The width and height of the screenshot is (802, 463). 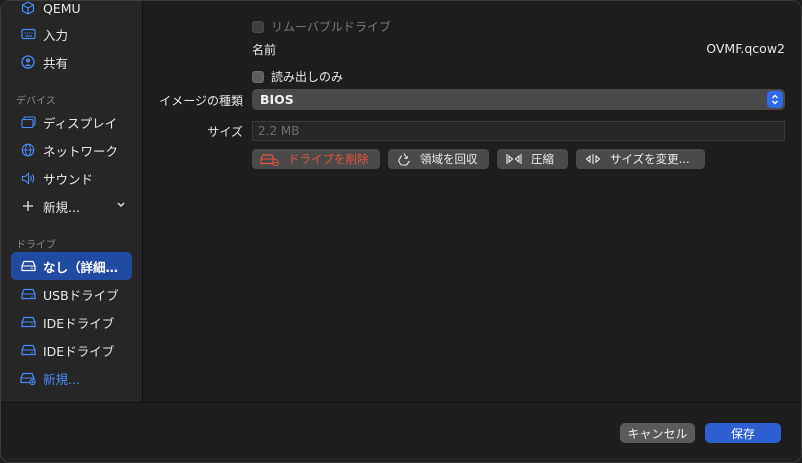 What do you see at coordinates (745, 48) in the screenshot?
I see `name-value: OVMF.qcow2` at bounding box center [745, 48].